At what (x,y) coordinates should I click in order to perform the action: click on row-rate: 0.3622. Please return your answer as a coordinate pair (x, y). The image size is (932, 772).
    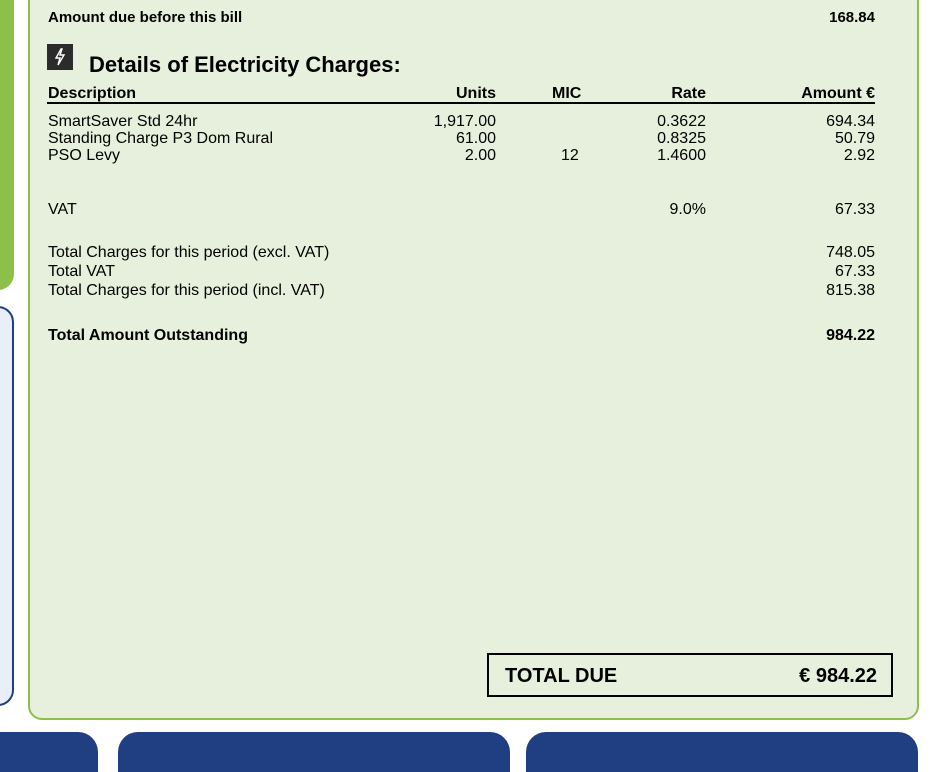
    Looking at the image, I should click on (681, 121).